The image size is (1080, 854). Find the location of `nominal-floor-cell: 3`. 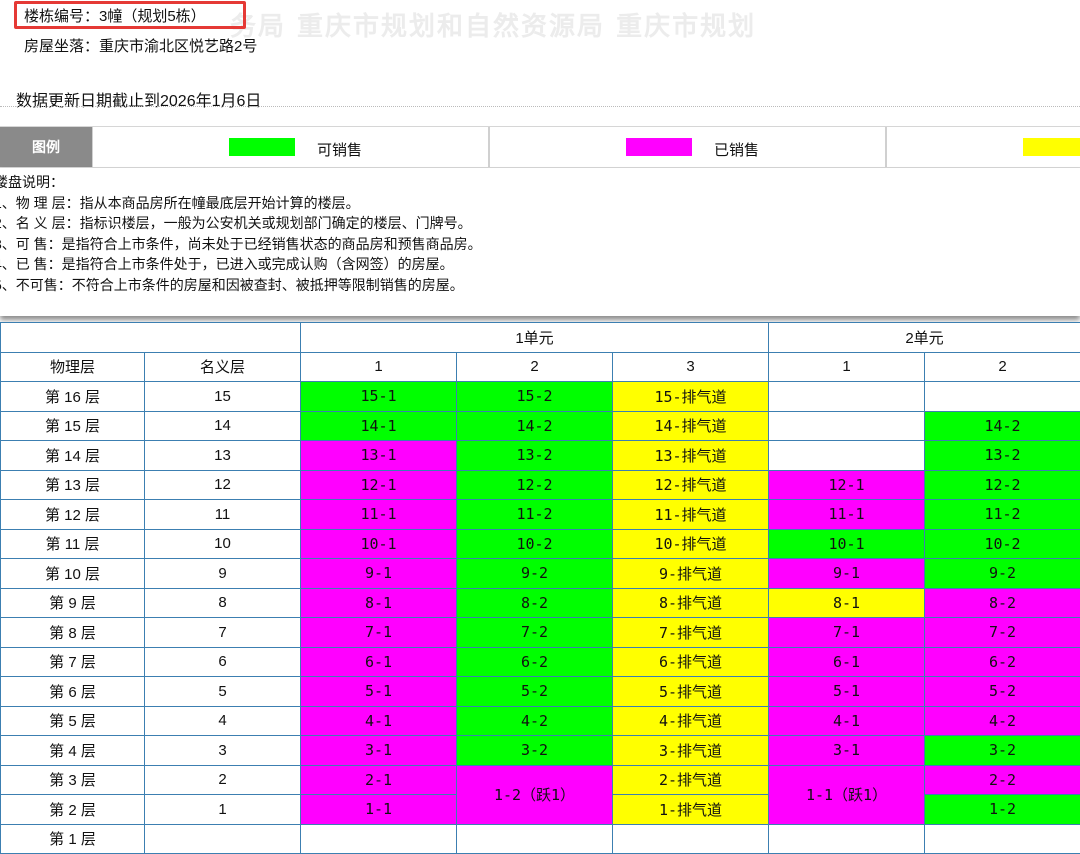

nominal-floor-cell: 3 is located at coordinates (223, 751).